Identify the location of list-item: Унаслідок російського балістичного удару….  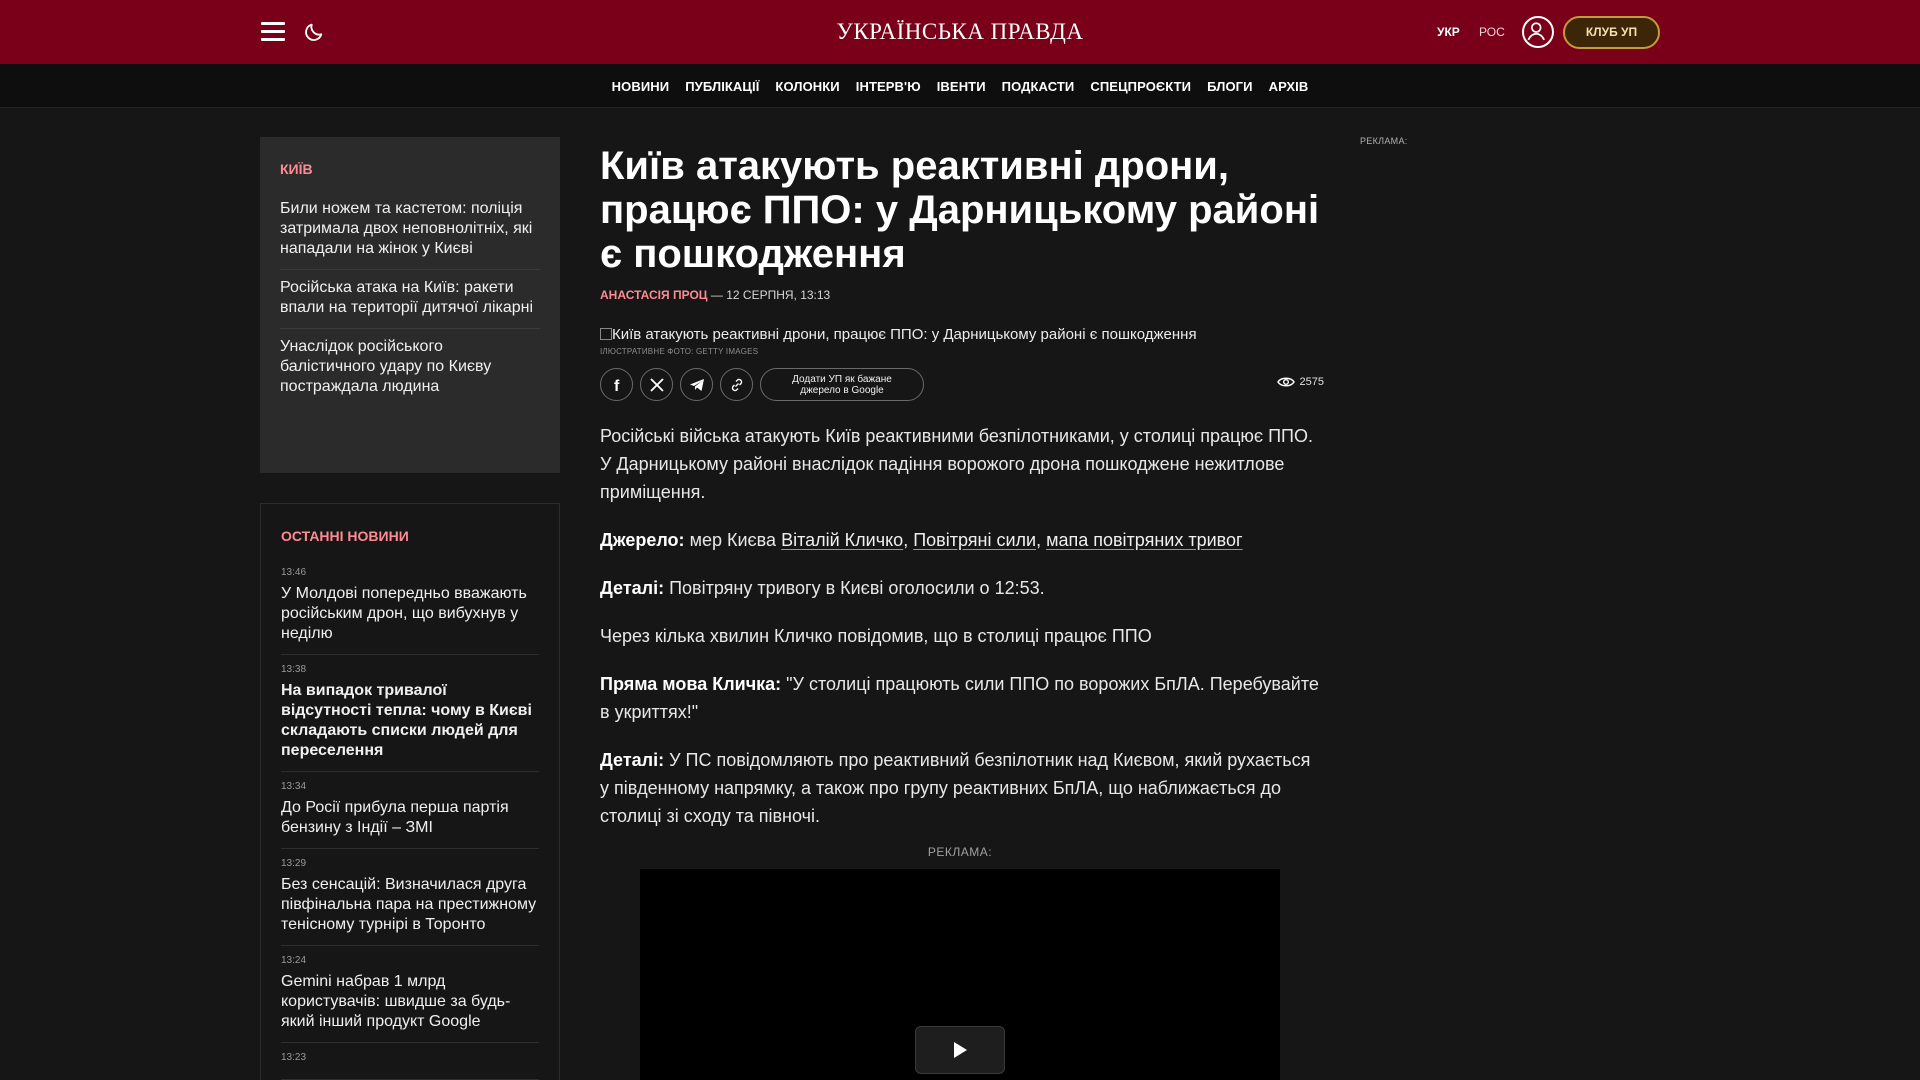
(410, 368).